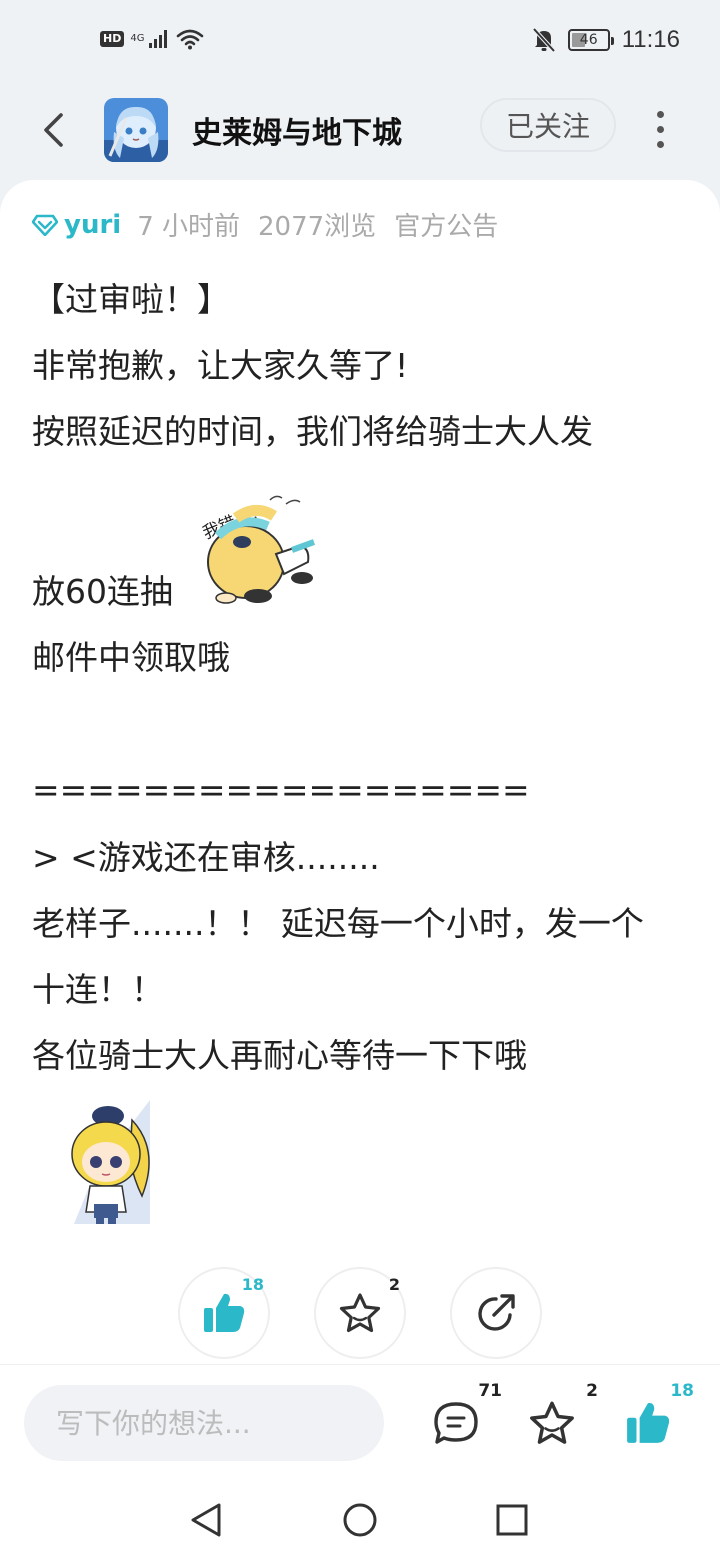 The image size is (720, 1560). Describe the element at coordinates (317, 227) in the screenshot. I see `view-count: 2077浏览` at that location.